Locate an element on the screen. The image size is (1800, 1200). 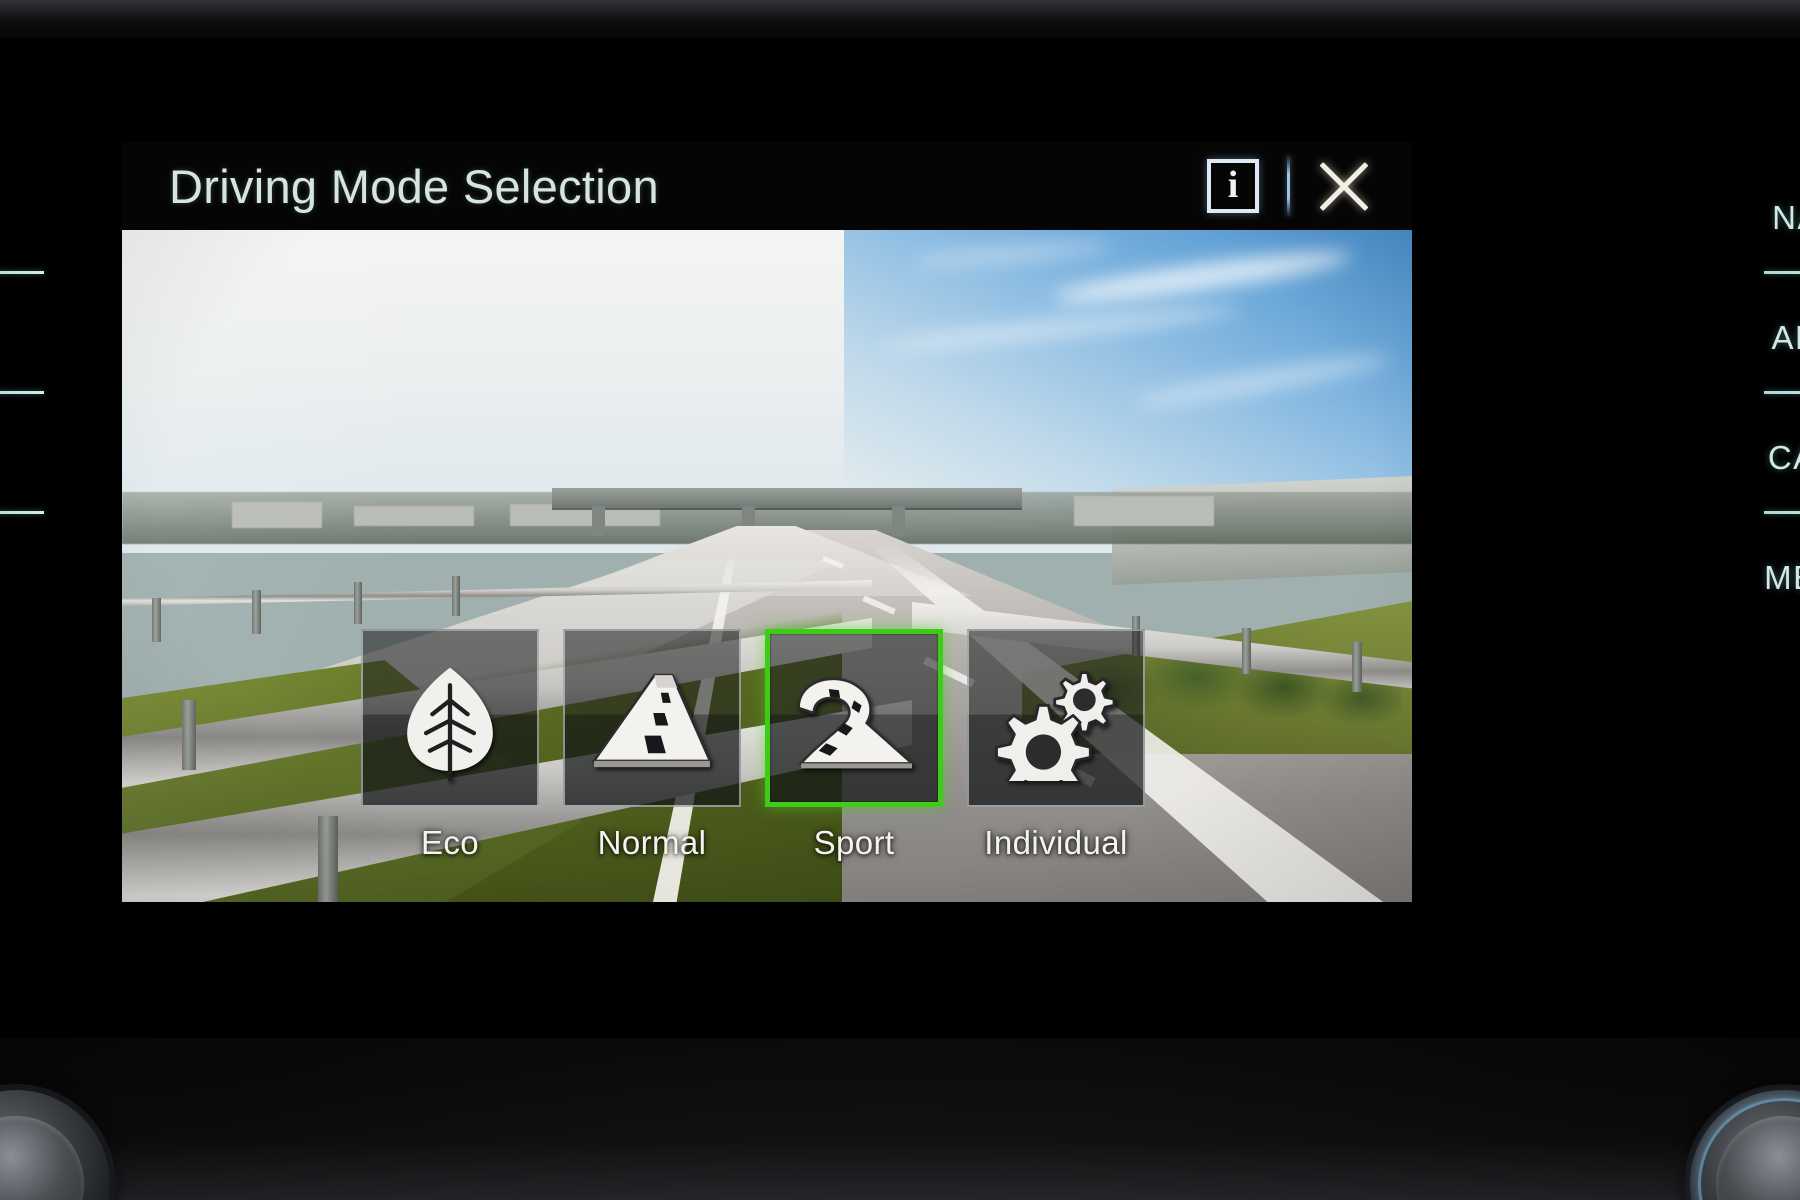
curved-road-icon is located at coordinates (856, 723).